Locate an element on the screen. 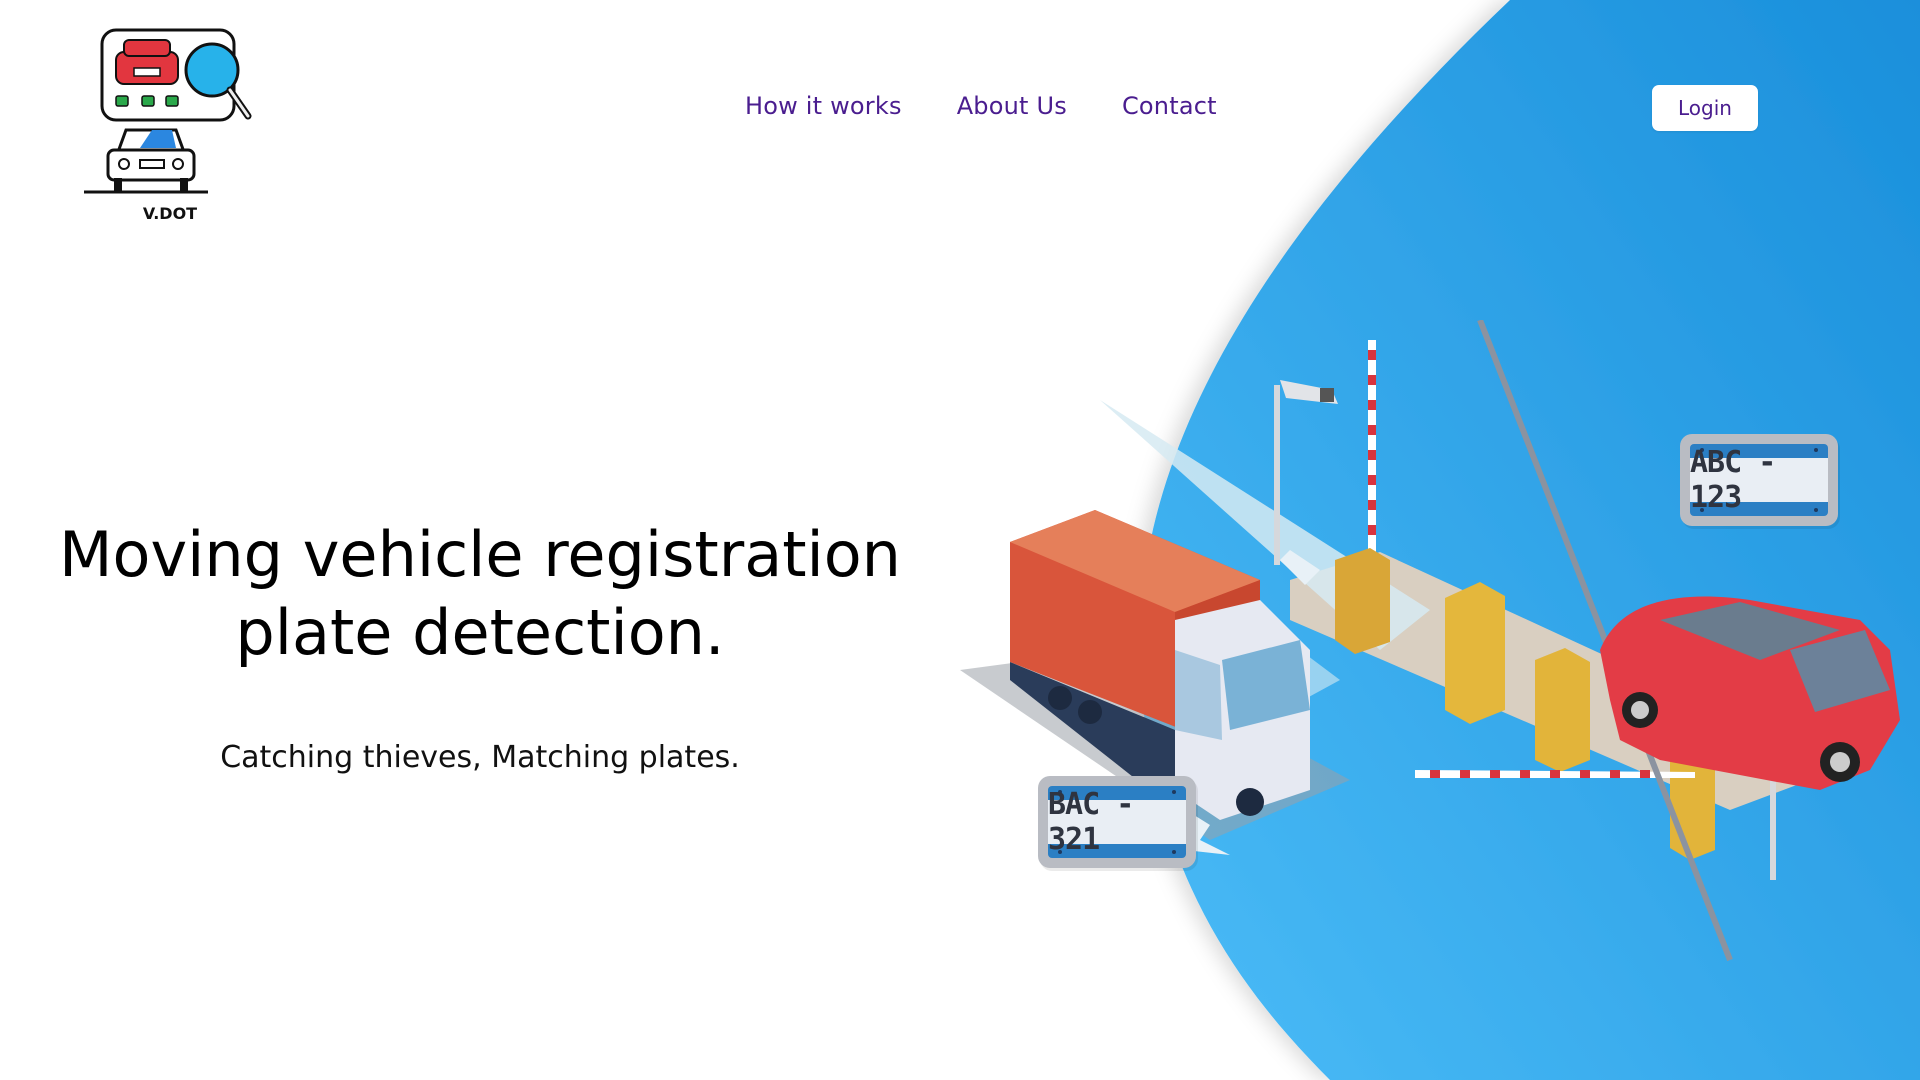 The image size is (1920, 1080). plate-front-number: ABC - 123 is located at coordinates (1759, 480).